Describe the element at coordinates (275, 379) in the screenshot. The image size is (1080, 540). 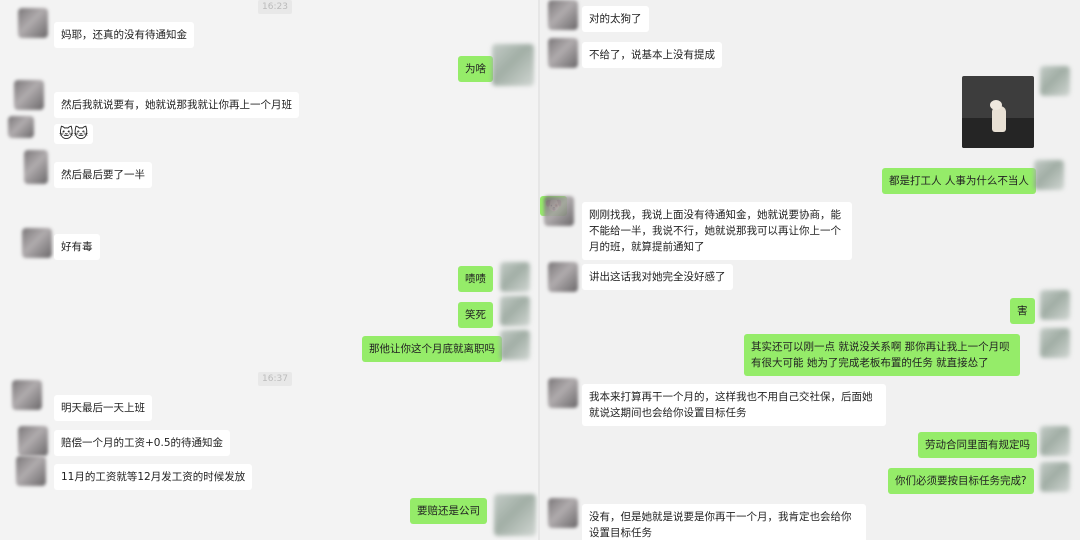
I see `timestamp: 16:37` at that location.